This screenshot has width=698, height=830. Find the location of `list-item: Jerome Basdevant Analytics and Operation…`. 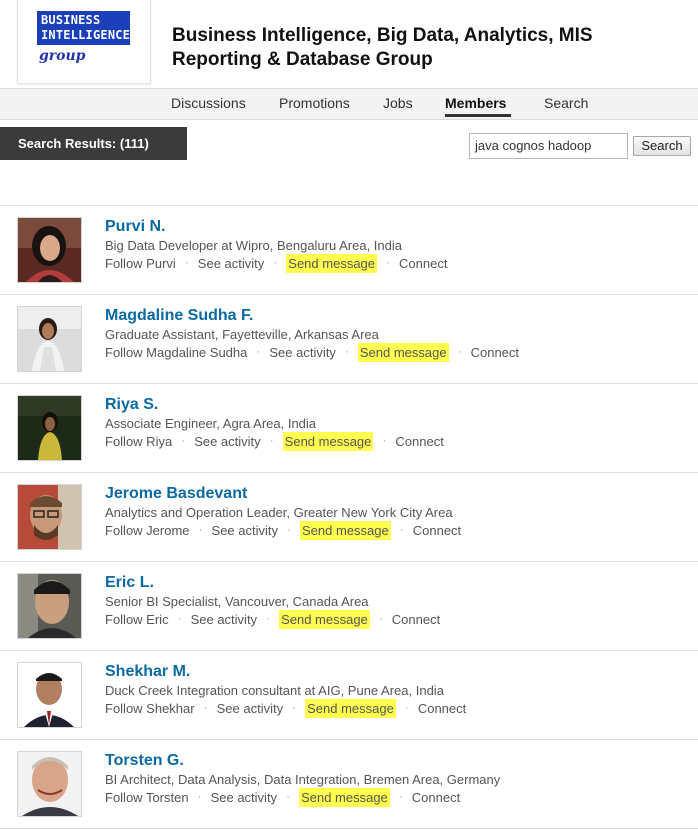

list-item: Jerome Basdevant Analytics and Operation… is located at coordinates (349, 516).